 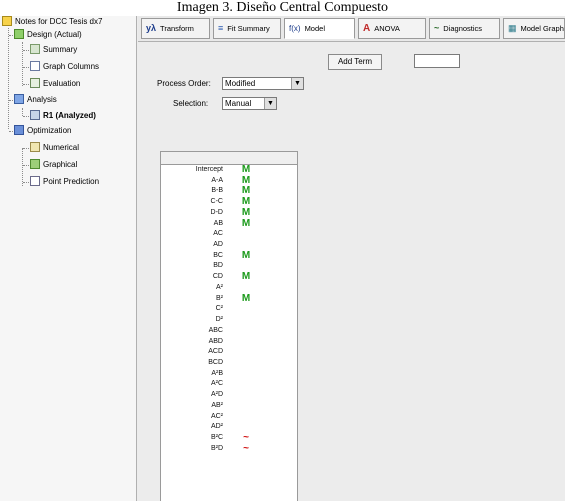 I want to click on term-name: D-D, so click(x=216, y=212).